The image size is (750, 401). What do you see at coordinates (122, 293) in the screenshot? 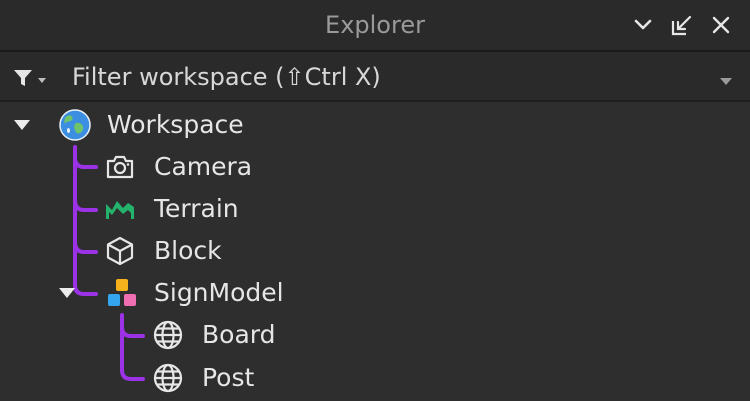
I see `model-icon` at bounding box center [122, 293].